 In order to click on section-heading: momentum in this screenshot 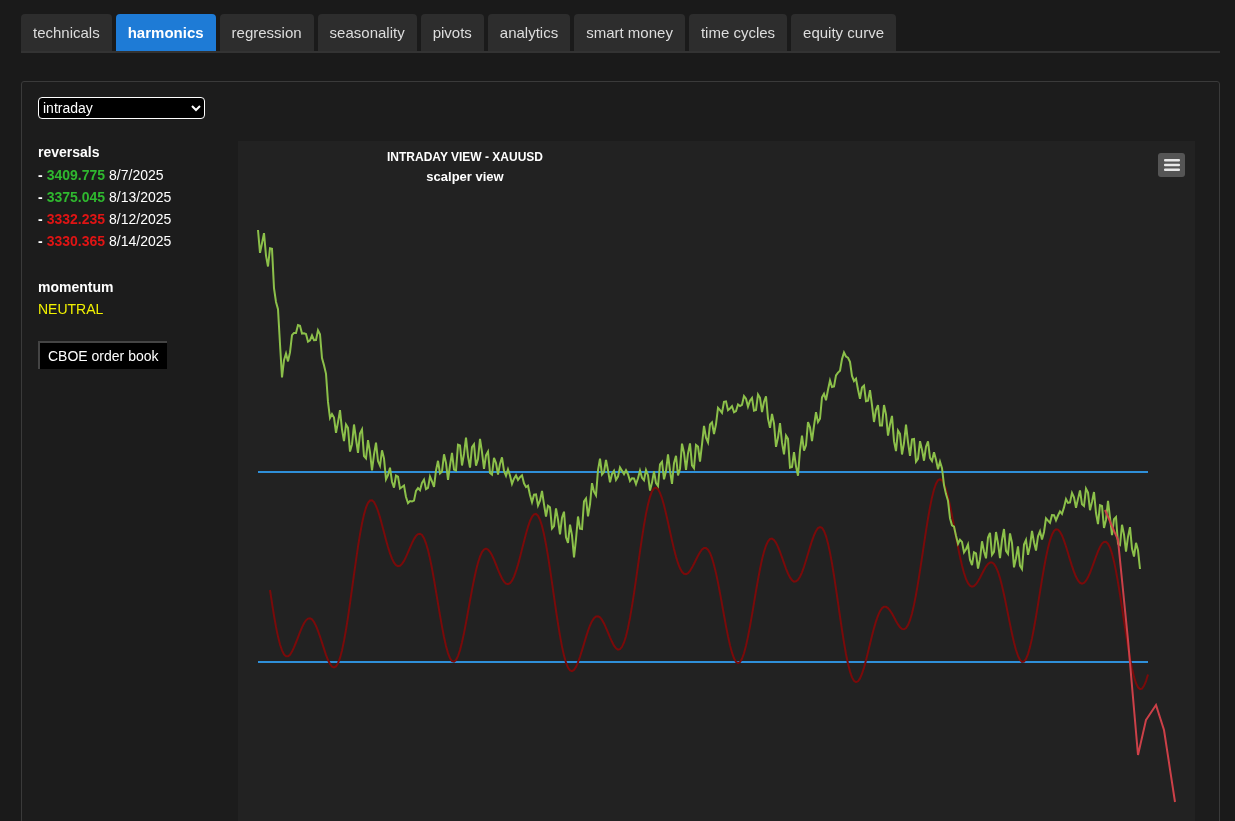, I will do `click(76, 287)`.